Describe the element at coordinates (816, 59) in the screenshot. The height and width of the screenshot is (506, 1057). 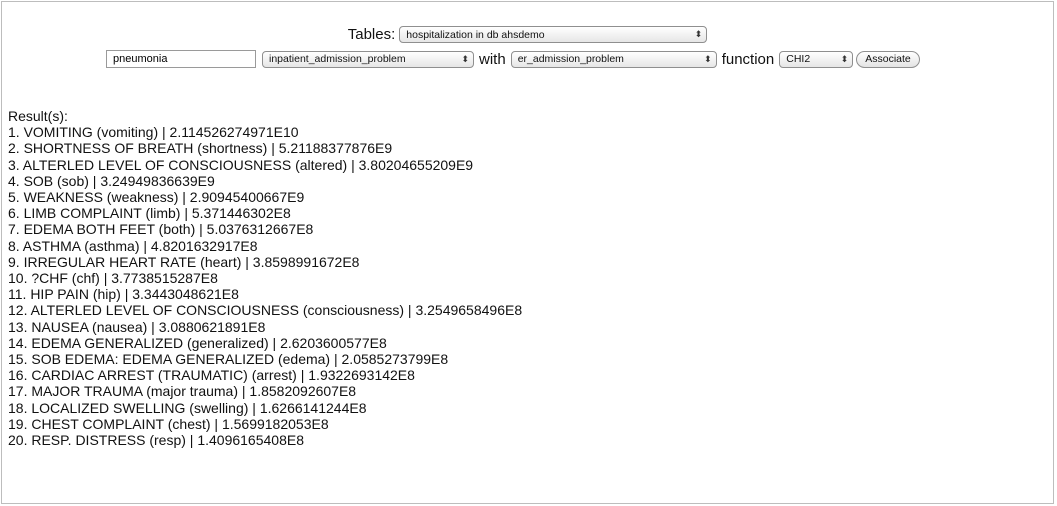
I see `function-select: CHI2 ⬍` at that location.